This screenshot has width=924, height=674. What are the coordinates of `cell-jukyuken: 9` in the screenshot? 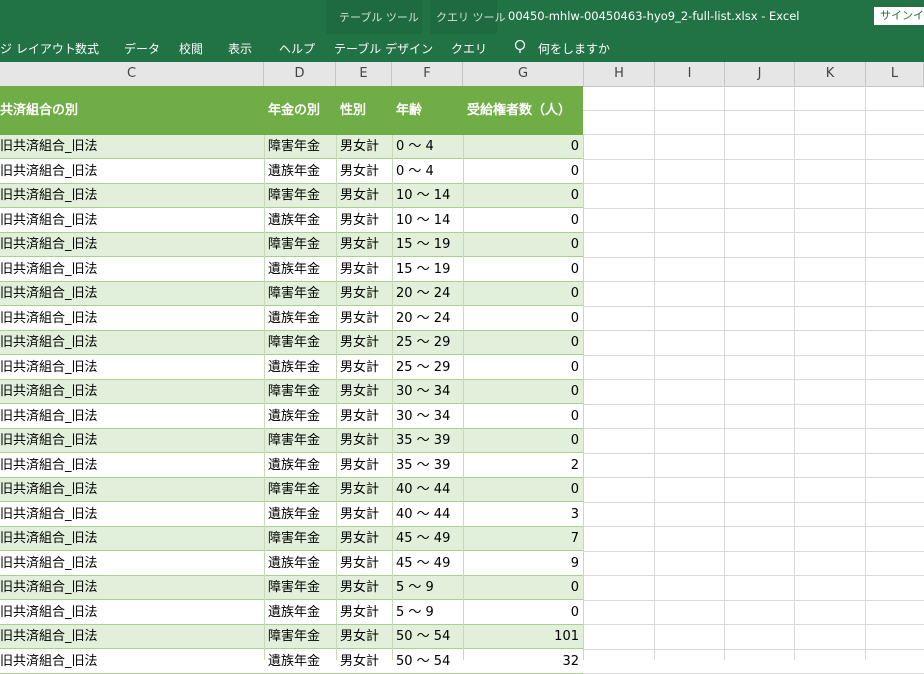 It's located at (575, 563).